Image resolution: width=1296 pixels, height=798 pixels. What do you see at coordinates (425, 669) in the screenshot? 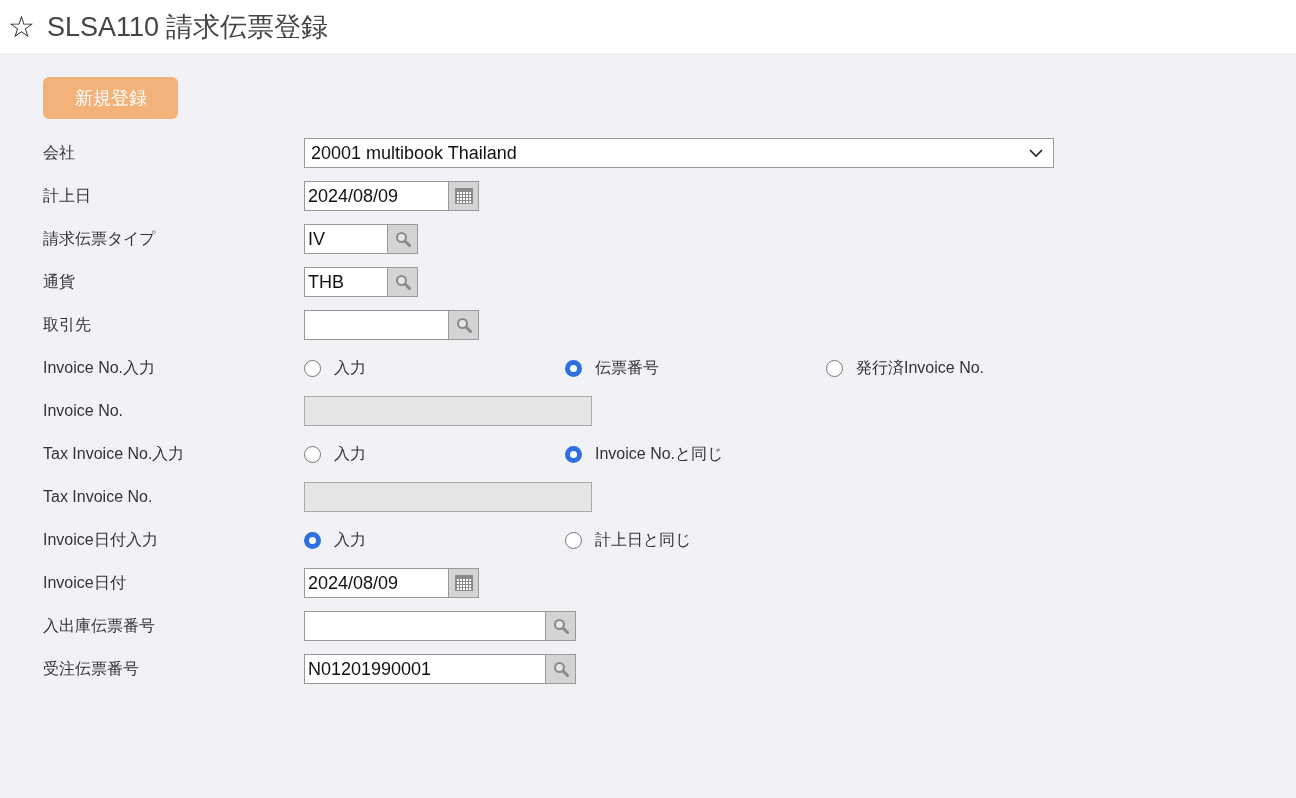
I see `lookup-field: N01201990001` at bounding box center [425, 669].